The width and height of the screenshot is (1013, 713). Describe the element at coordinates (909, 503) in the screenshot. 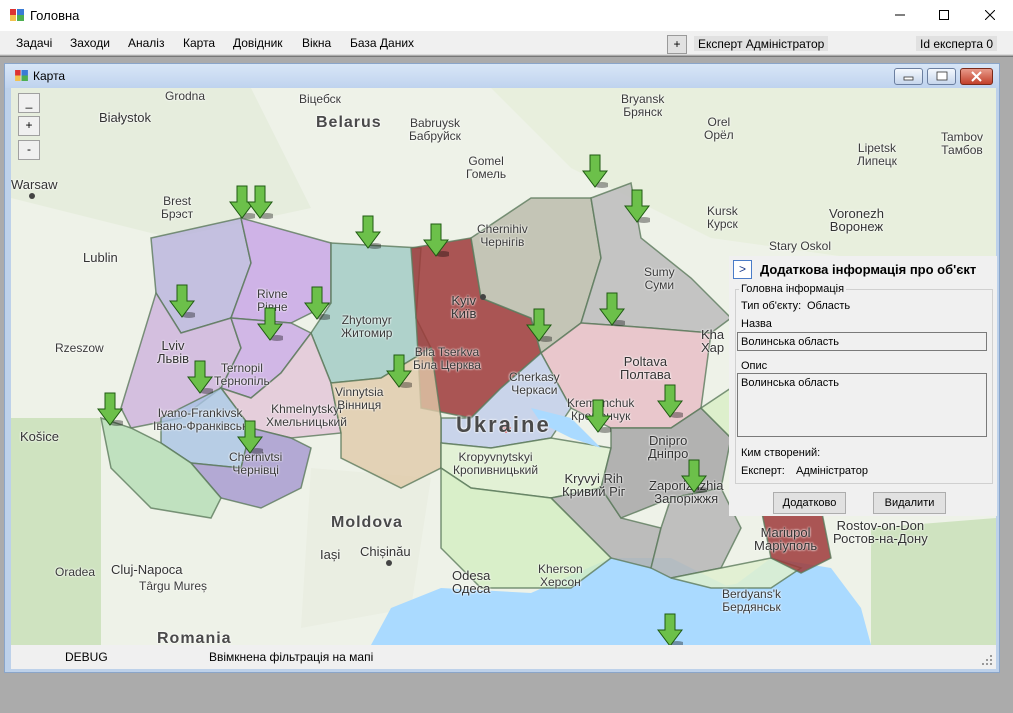

I see `delete-button: Видалити` at that location.